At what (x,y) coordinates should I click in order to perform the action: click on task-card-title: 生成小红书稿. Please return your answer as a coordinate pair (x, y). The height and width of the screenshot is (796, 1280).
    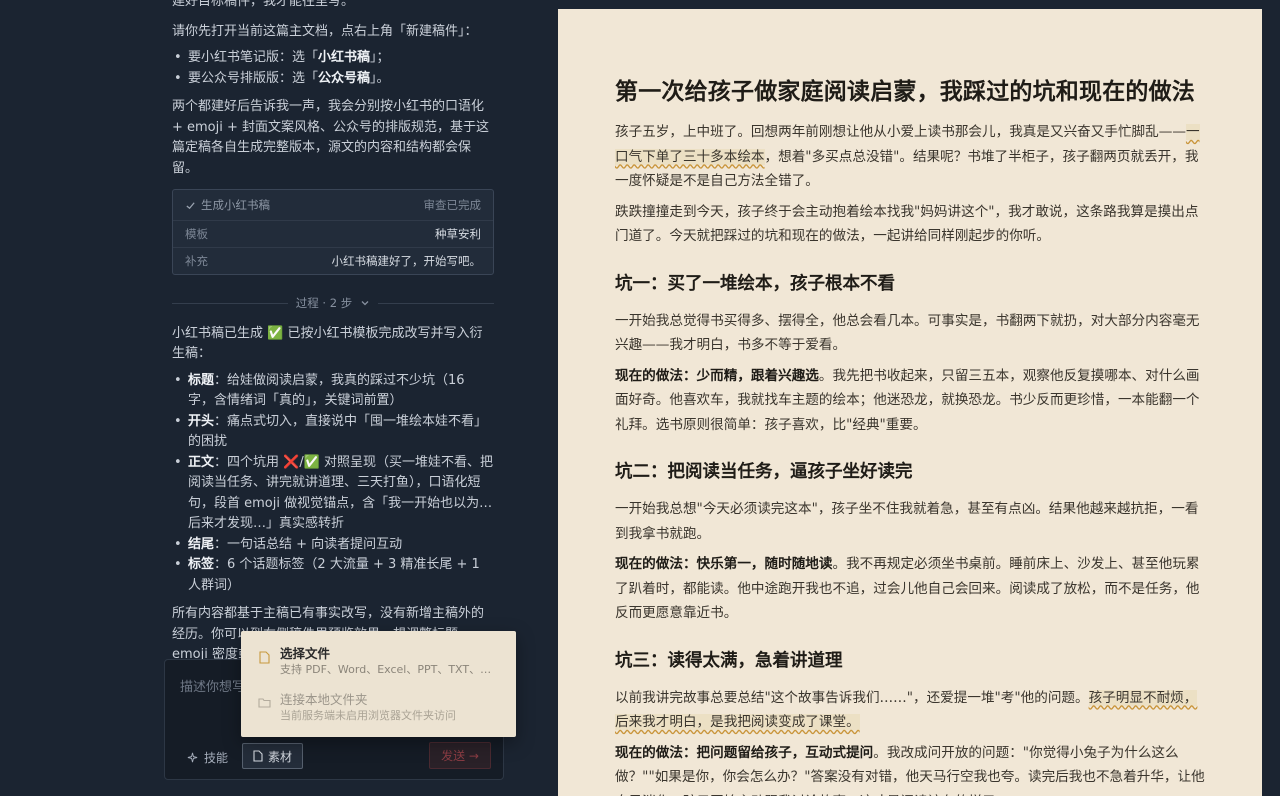
    Looking at the image, I should click on (235, 204).